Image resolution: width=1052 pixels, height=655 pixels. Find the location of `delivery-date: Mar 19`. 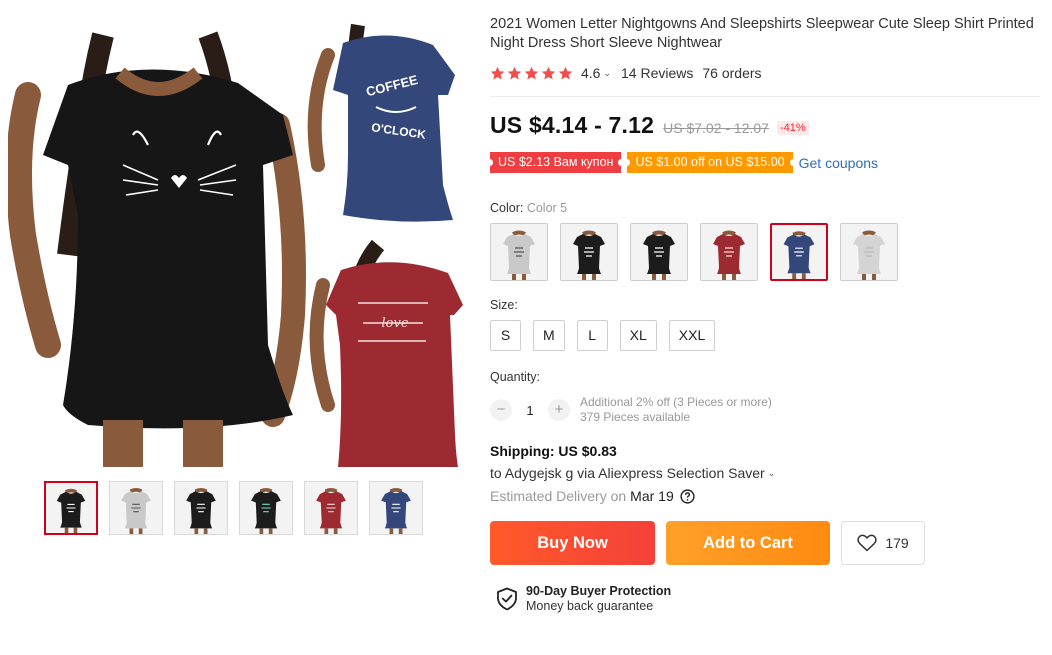

delivery-date: Mar 19 is located at coordinates (652, 496).